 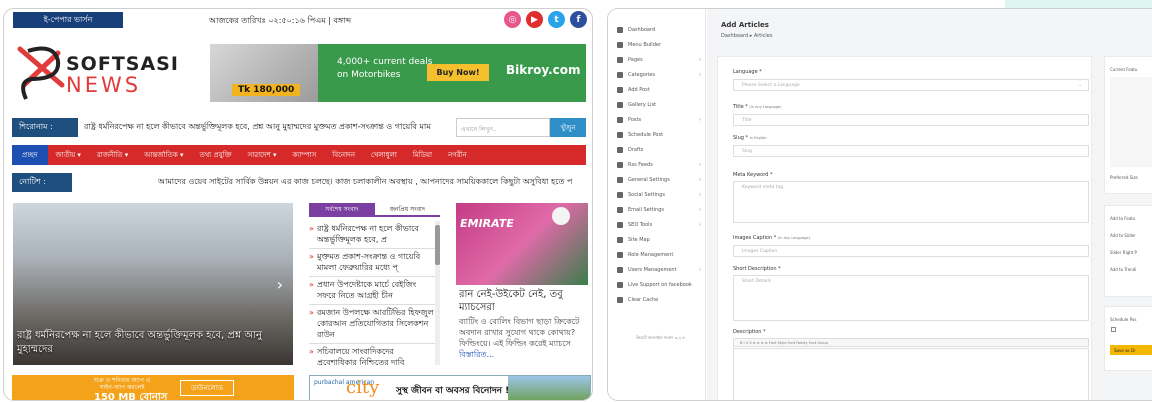 I want to click on ad-city-slogan: সুস্থ জীবন বা অবসর বিনোদন !, so click(x=453, y=391).